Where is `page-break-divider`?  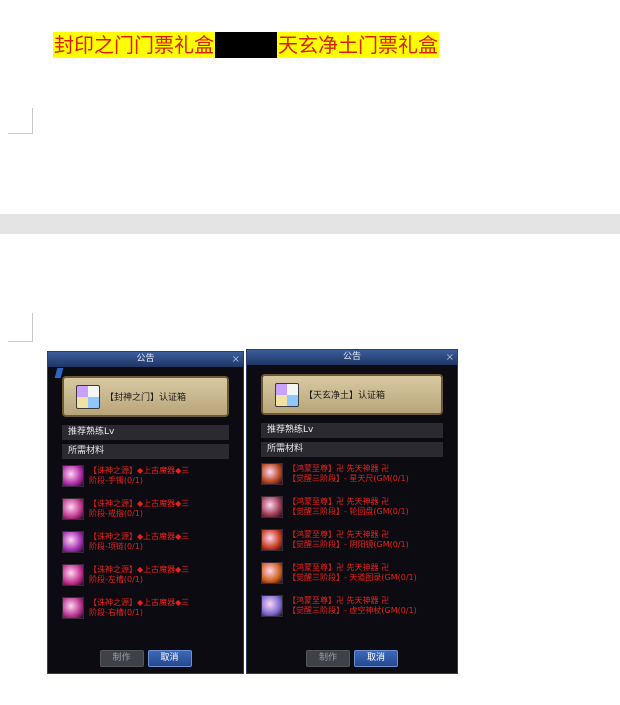 page-break-divider is located at coordinates (310, 224).